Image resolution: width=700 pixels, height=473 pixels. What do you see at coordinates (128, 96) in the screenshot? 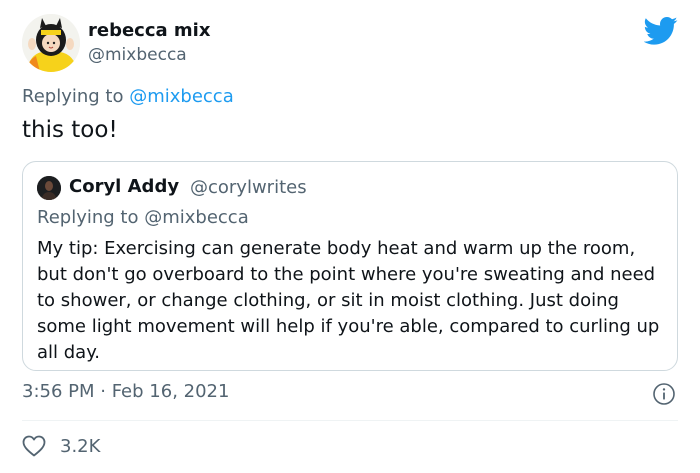
I see `replying-to-line: Replying to @mixbecca` at bounding box center [128, 96].